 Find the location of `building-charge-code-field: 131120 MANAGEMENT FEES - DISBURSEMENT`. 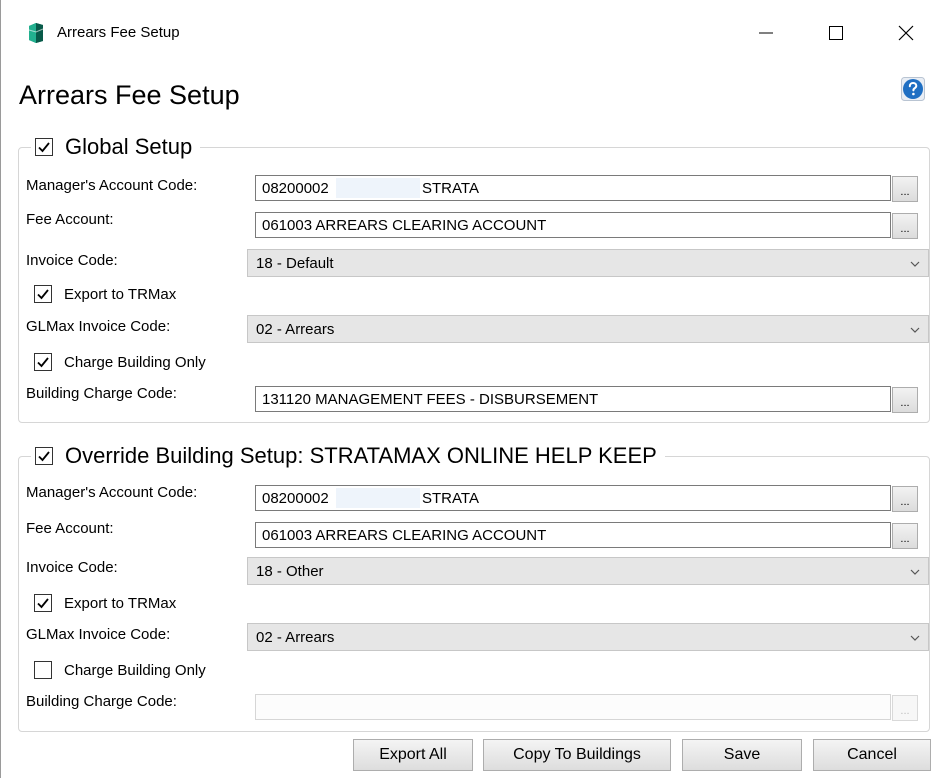

building-charge-code-field: 131120 MANAGEMENT FEES - DISBURSEMENT is located at coordinates (573, 399).